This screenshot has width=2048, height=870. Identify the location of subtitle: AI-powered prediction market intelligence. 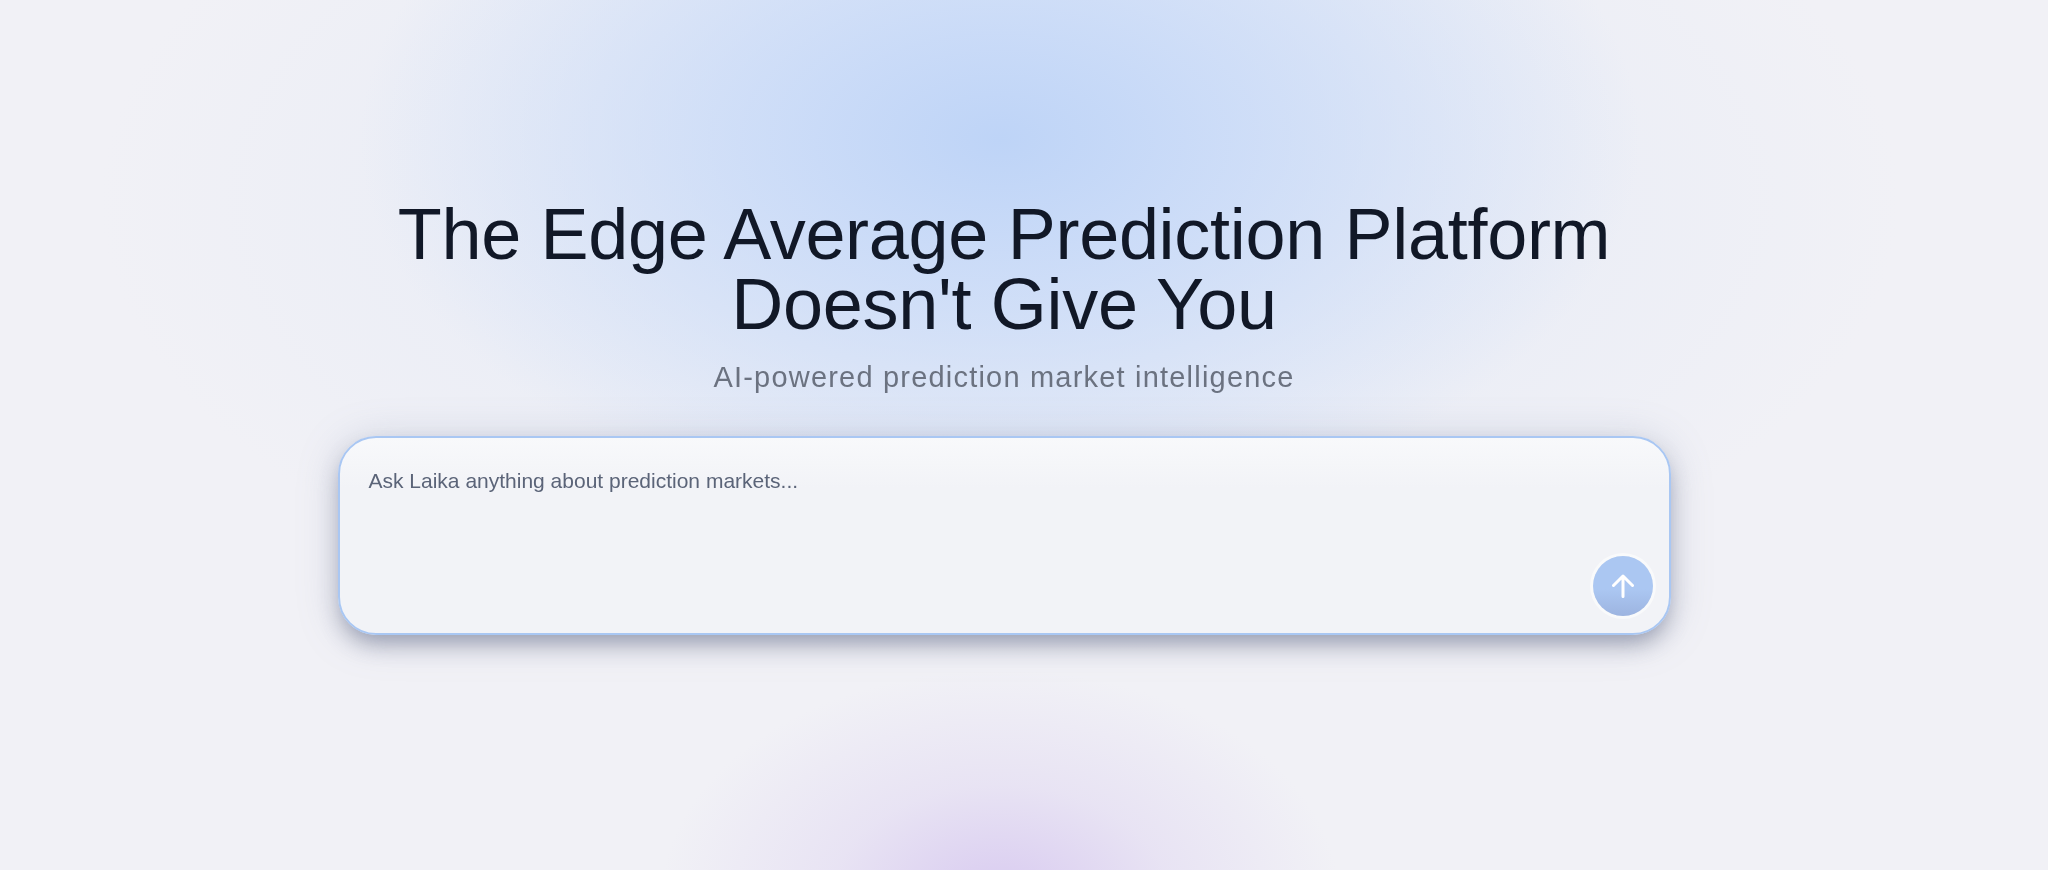
(1004, 377).